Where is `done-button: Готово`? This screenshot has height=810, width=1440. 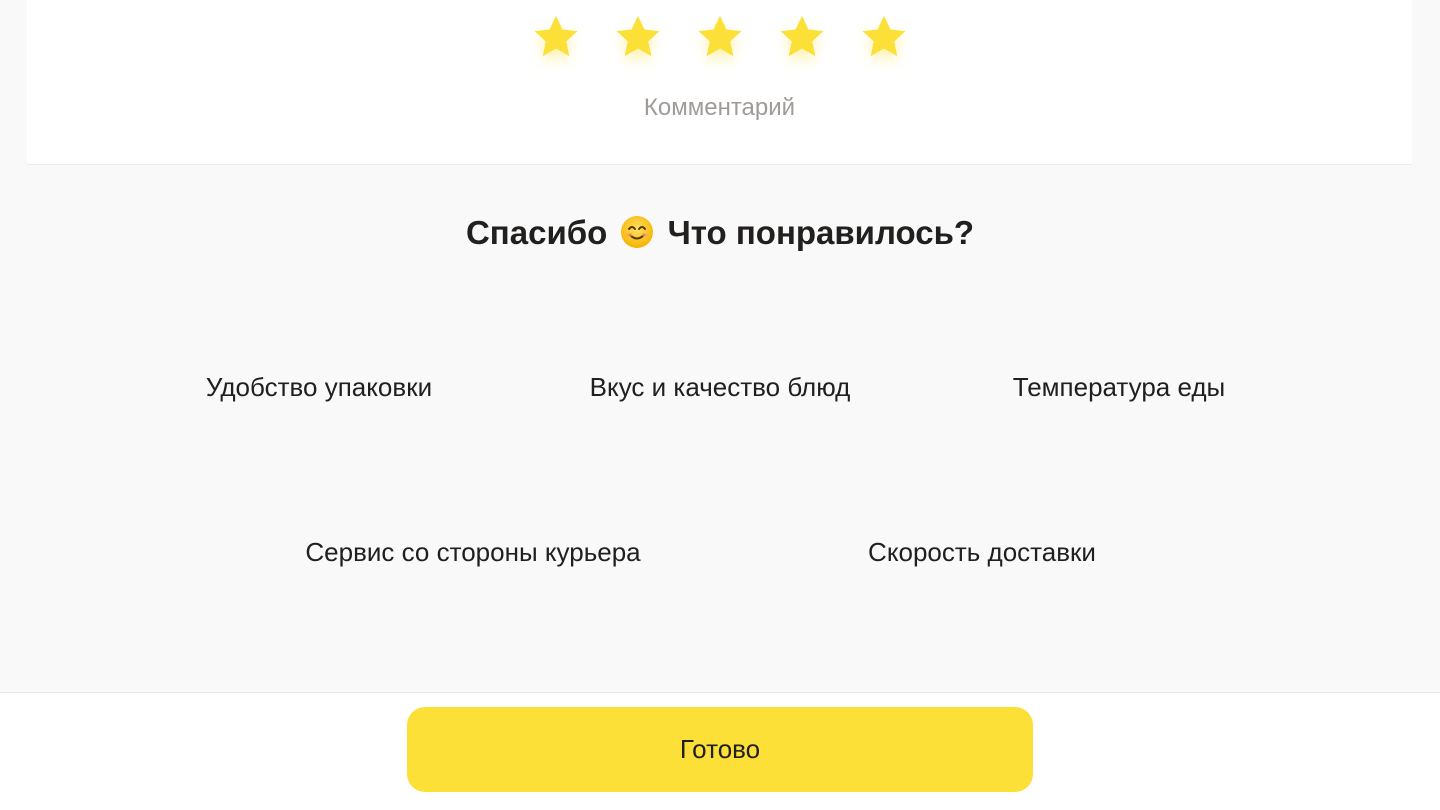
done-button: Готово is located at coordinates (720, 749).